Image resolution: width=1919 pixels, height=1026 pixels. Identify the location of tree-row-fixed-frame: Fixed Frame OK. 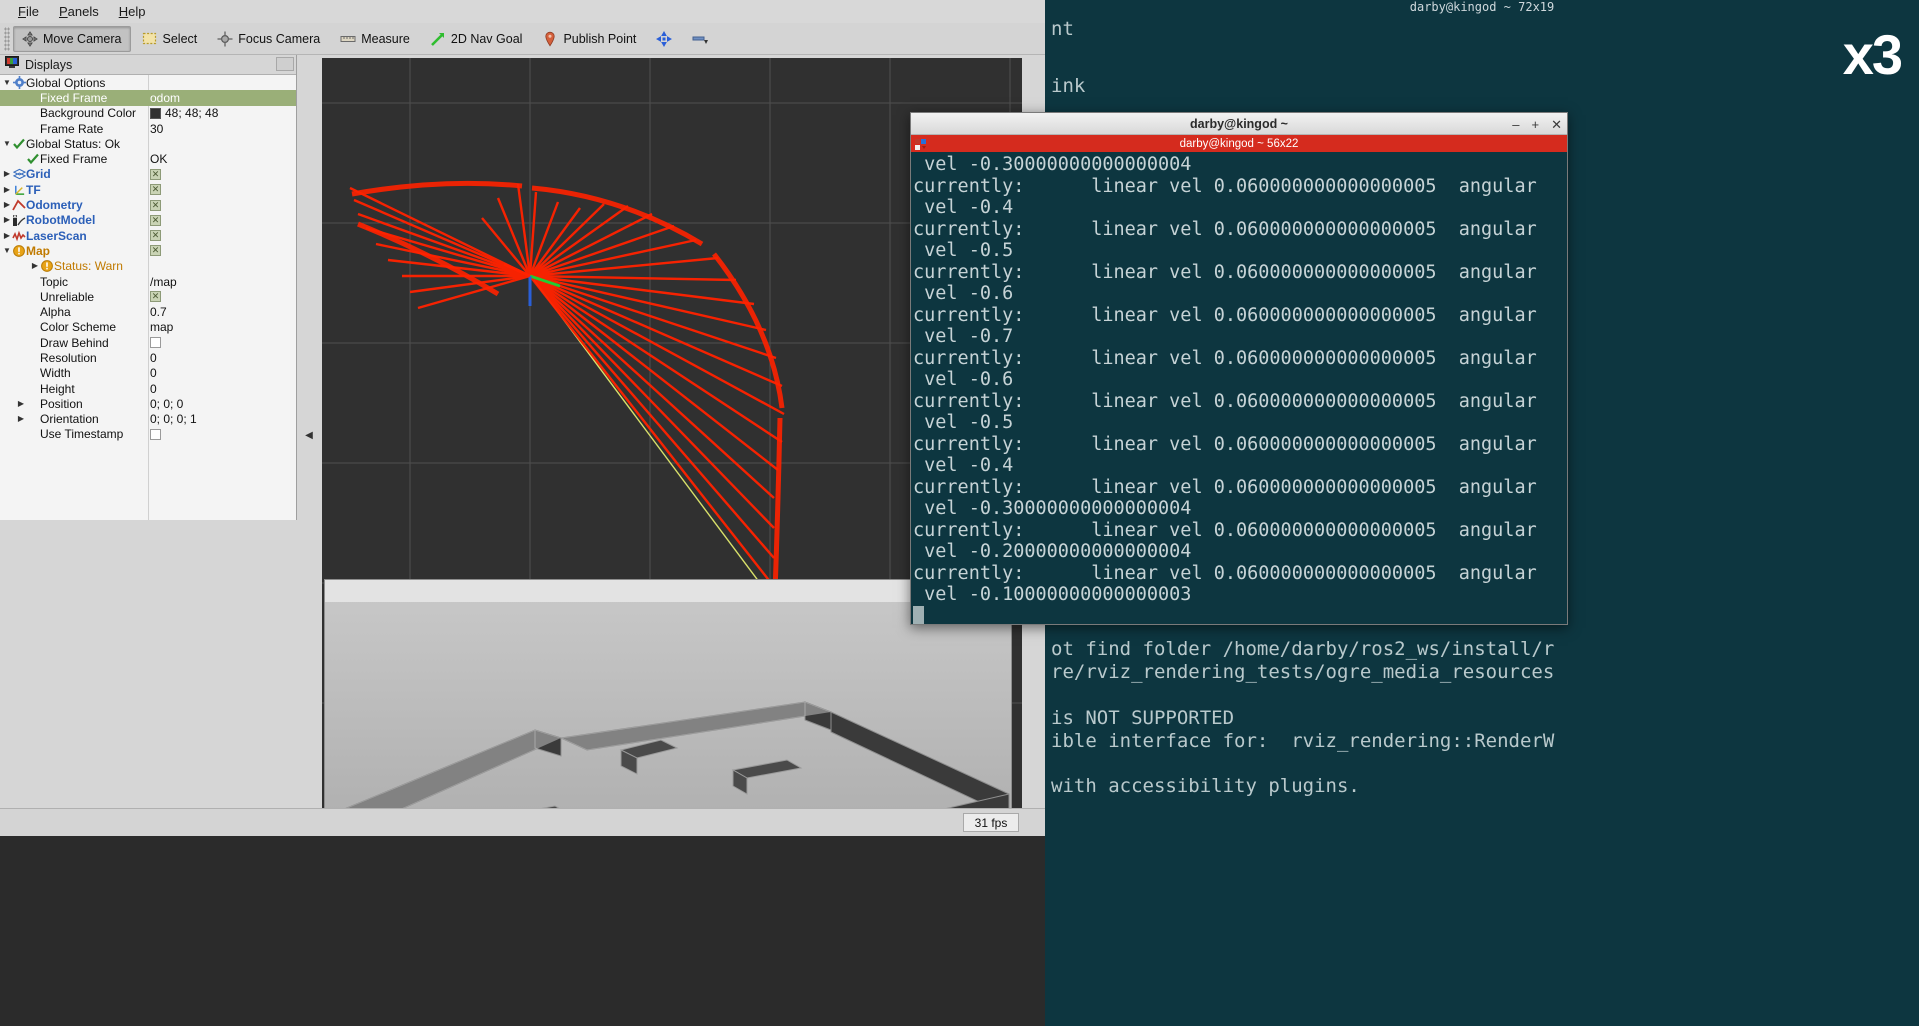
(148, 158).